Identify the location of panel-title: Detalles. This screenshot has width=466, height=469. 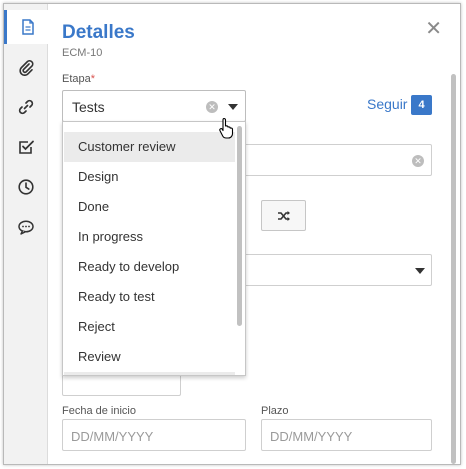
(98, 32).